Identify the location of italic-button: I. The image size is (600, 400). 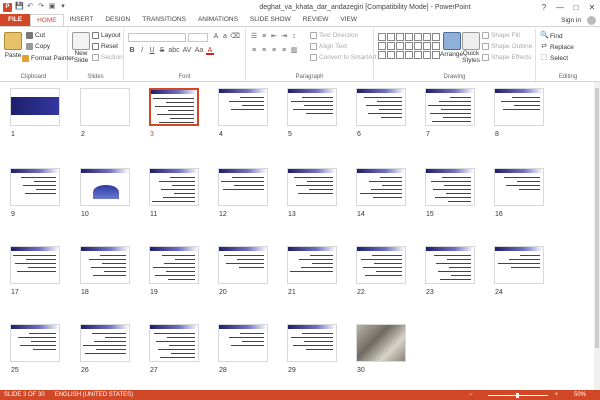
(142, 51).